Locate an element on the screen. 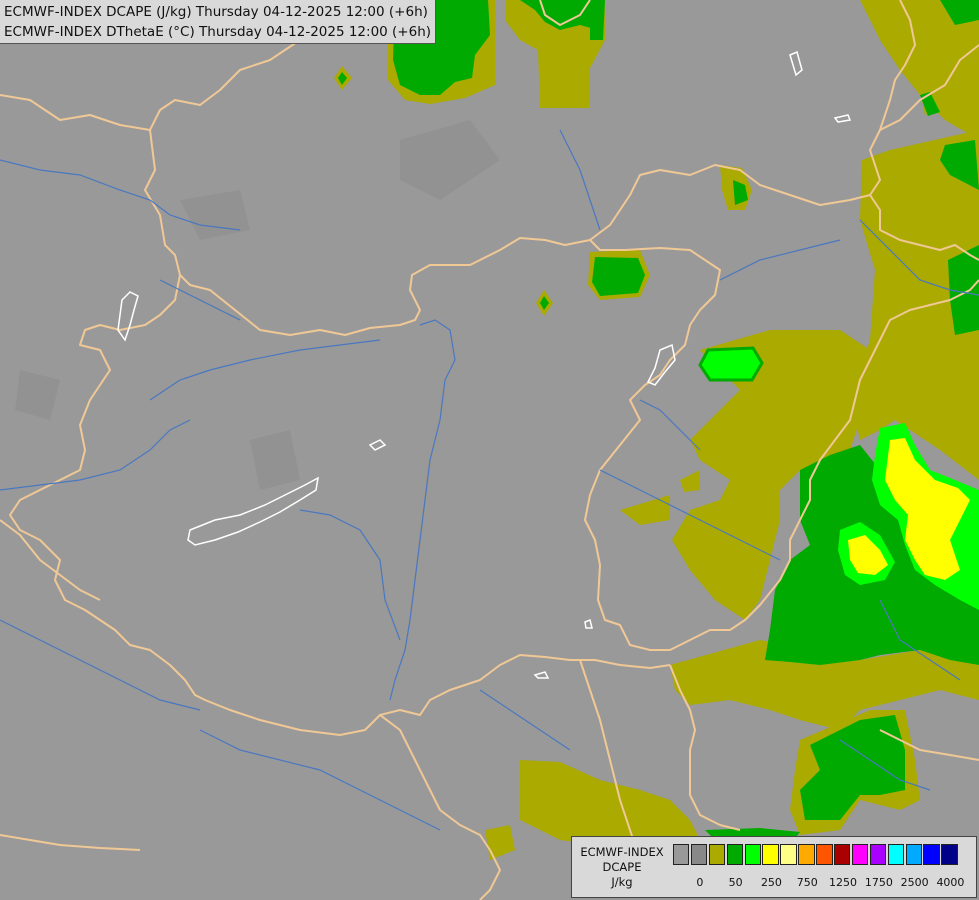  legend-tick-label: 0 is located at coordinates (700, 882).